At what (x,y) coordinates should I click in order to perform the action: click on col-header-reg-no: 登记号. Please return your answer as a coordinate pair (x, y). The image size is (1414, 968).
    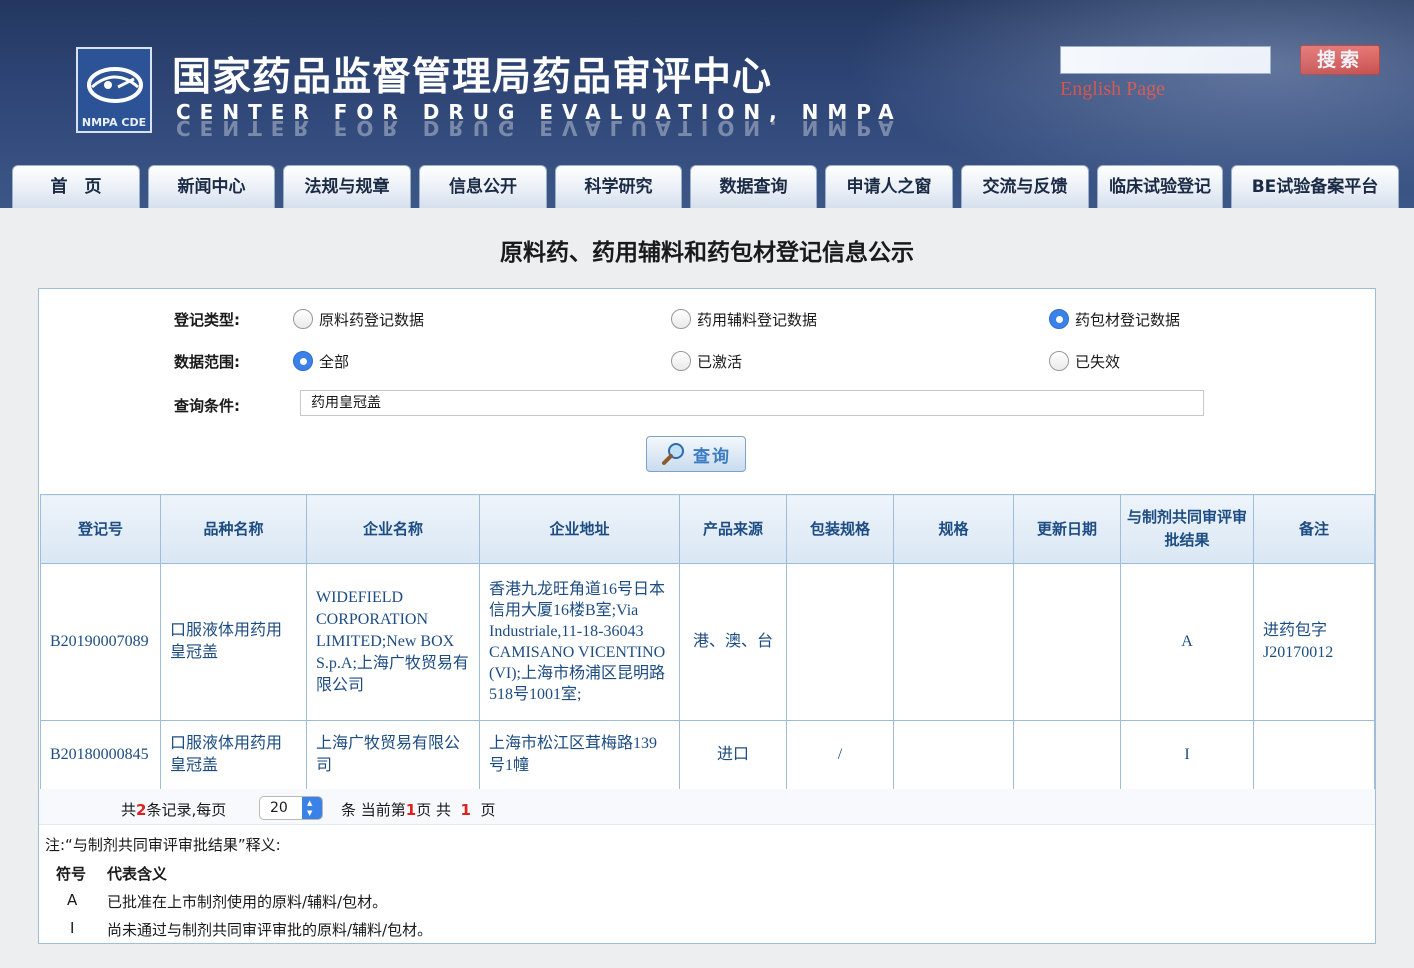
    Looking at the image, I should click on (100, 529).